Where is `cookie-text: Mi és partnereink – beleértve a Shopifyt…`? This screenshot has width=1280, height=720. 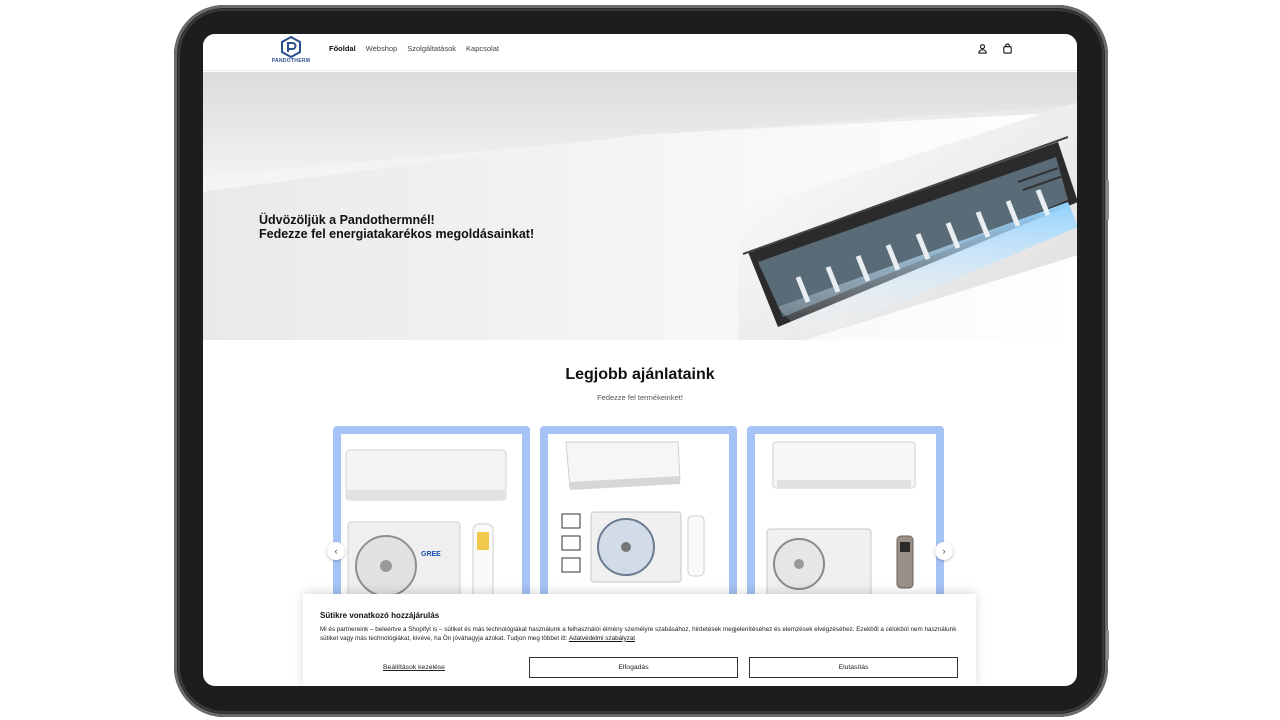
cookie-text: Mi és partnereink – beleértve a Shopifyt… is located at coordinates (640, 634).